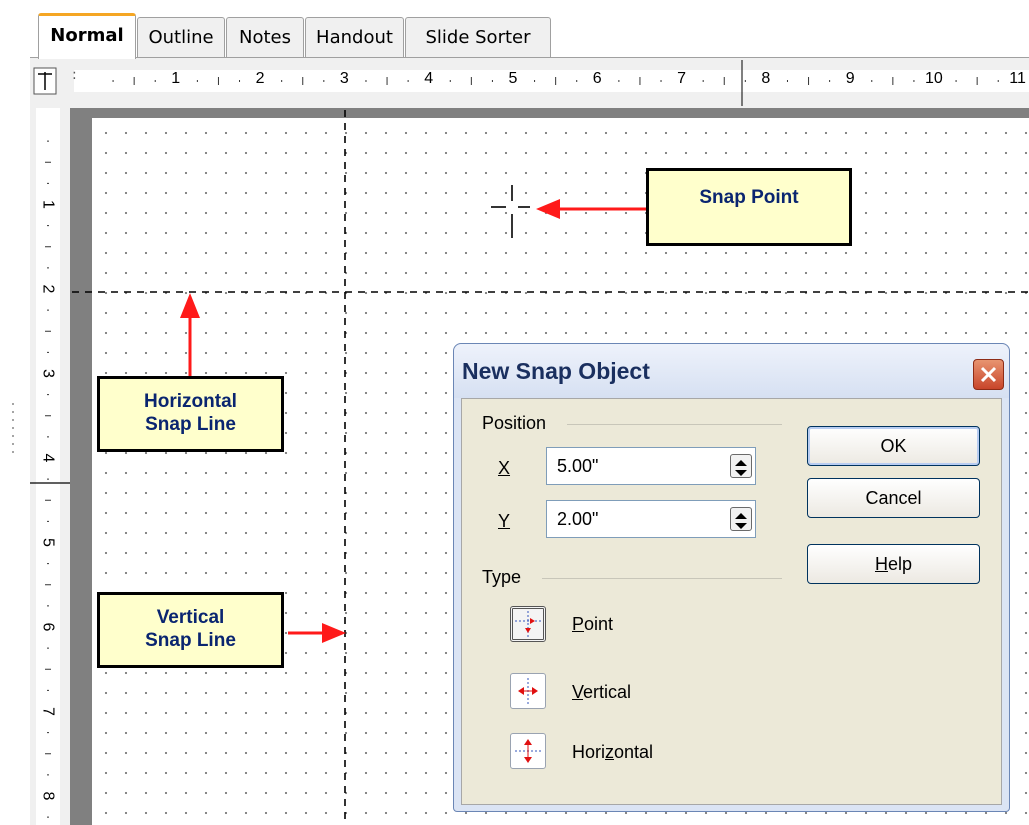  I want to click on help-button: Help, so click(893, 564).